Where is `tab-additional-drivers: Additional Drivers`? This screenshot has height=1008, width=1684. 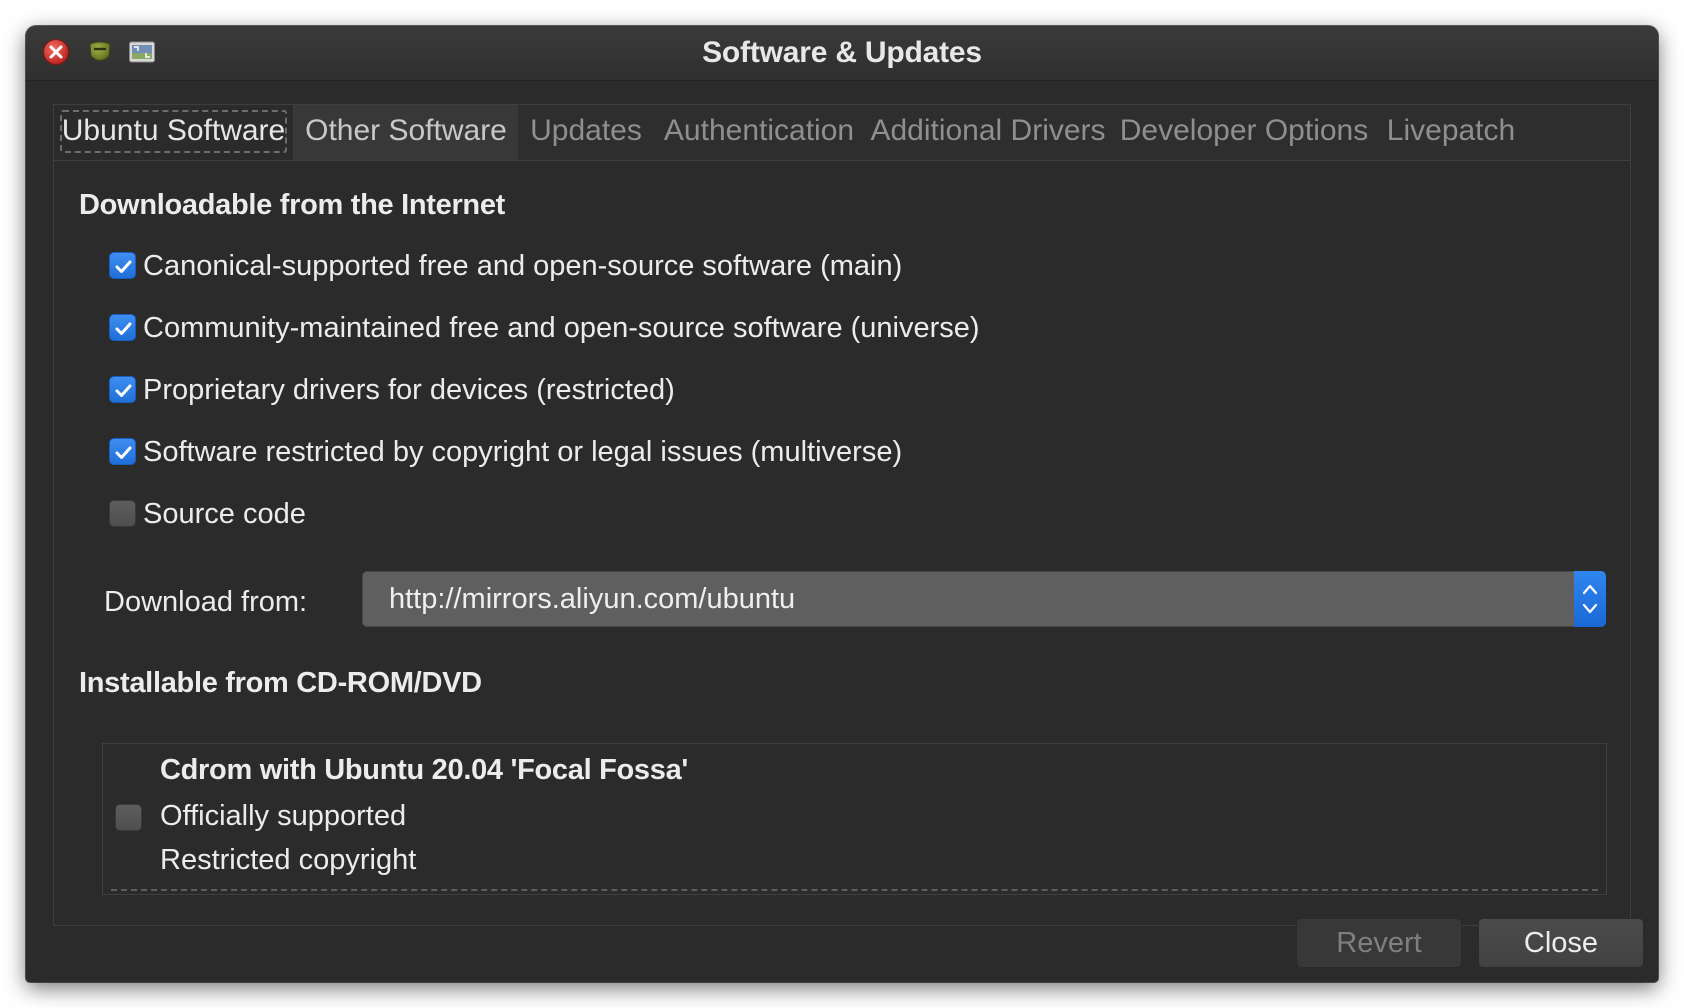 tab-additional-drivers: Additional Drivers is located at coordinates (988, 133).